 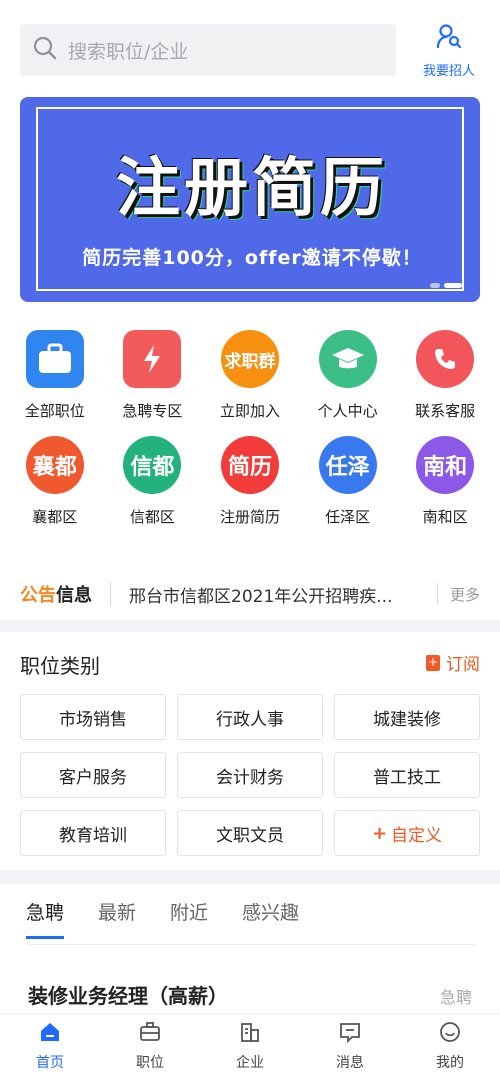 I want to click on recruit-button: 我要招人, so click(x=449, y=50).